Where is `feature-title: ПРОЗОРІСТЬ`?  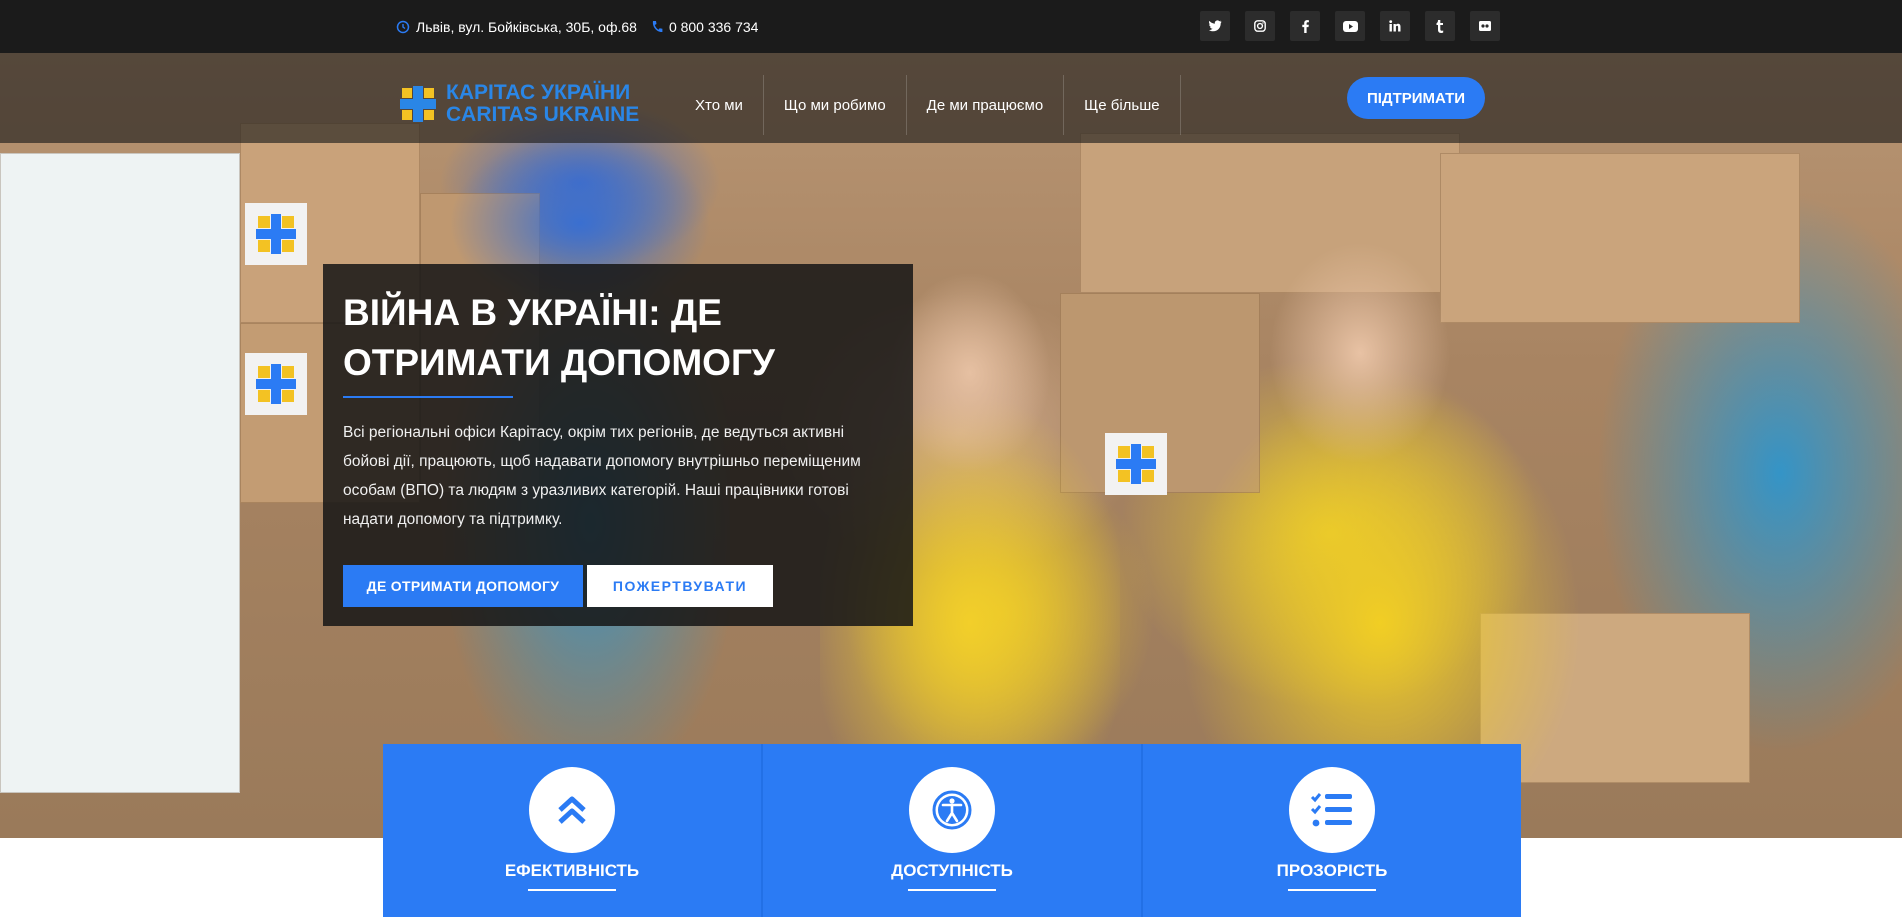 feature-title: ПРОЗОРІСТЬ is located at coordinates (1332, 870).